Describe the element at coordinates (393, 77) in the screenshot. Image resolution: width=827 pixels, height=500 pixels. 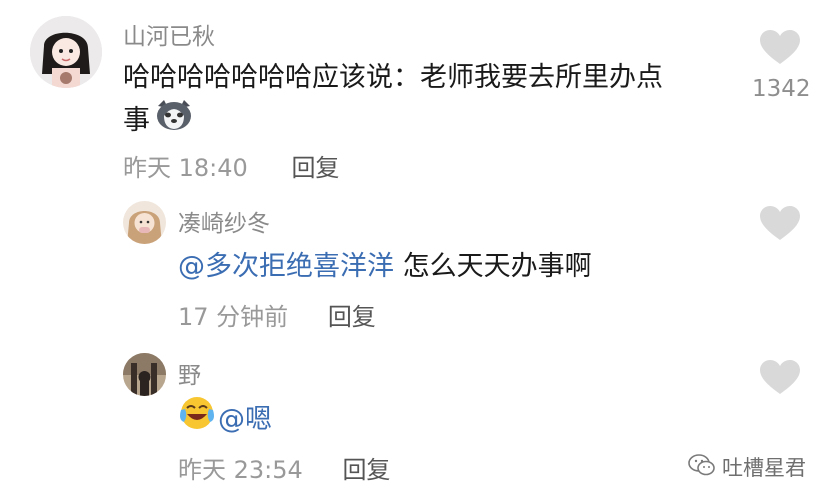
I see `comment-text-line: 哈哈哈哈哈哈哈应该说：老师我要去所里办点` at that location.